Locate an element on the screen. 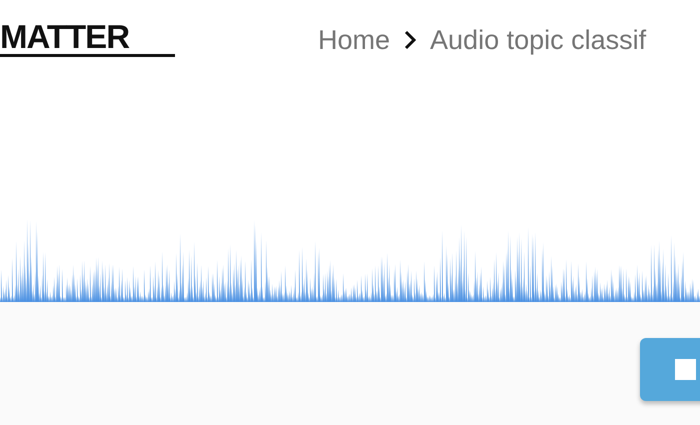  breadcrumb-link: Audio topic classif is located at coordinates (538, 40).